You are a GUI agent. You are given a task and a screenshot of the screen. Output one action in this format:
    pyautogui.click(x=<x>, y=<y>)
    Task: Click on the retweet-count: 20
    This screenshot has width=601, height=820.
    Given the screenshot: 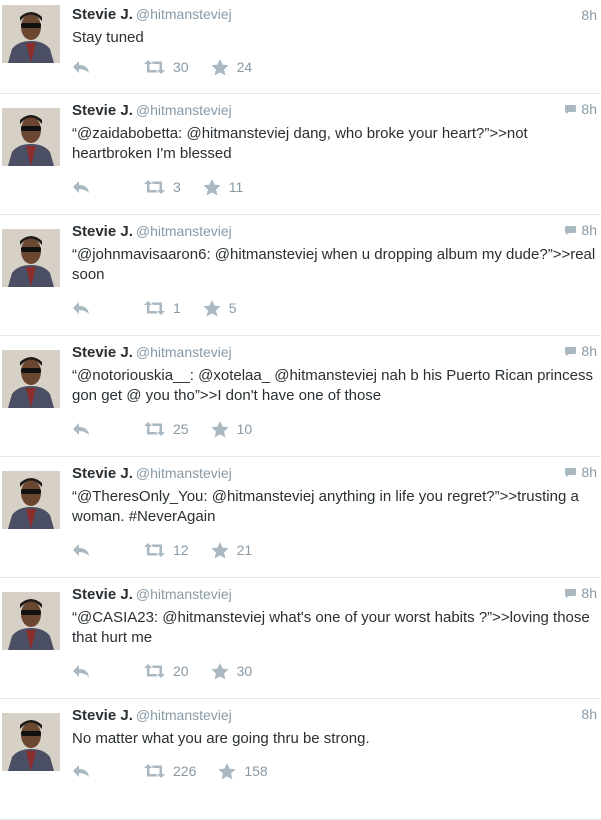 What is the action you would take?
    pyautogui.click(x=181, y=671)
    